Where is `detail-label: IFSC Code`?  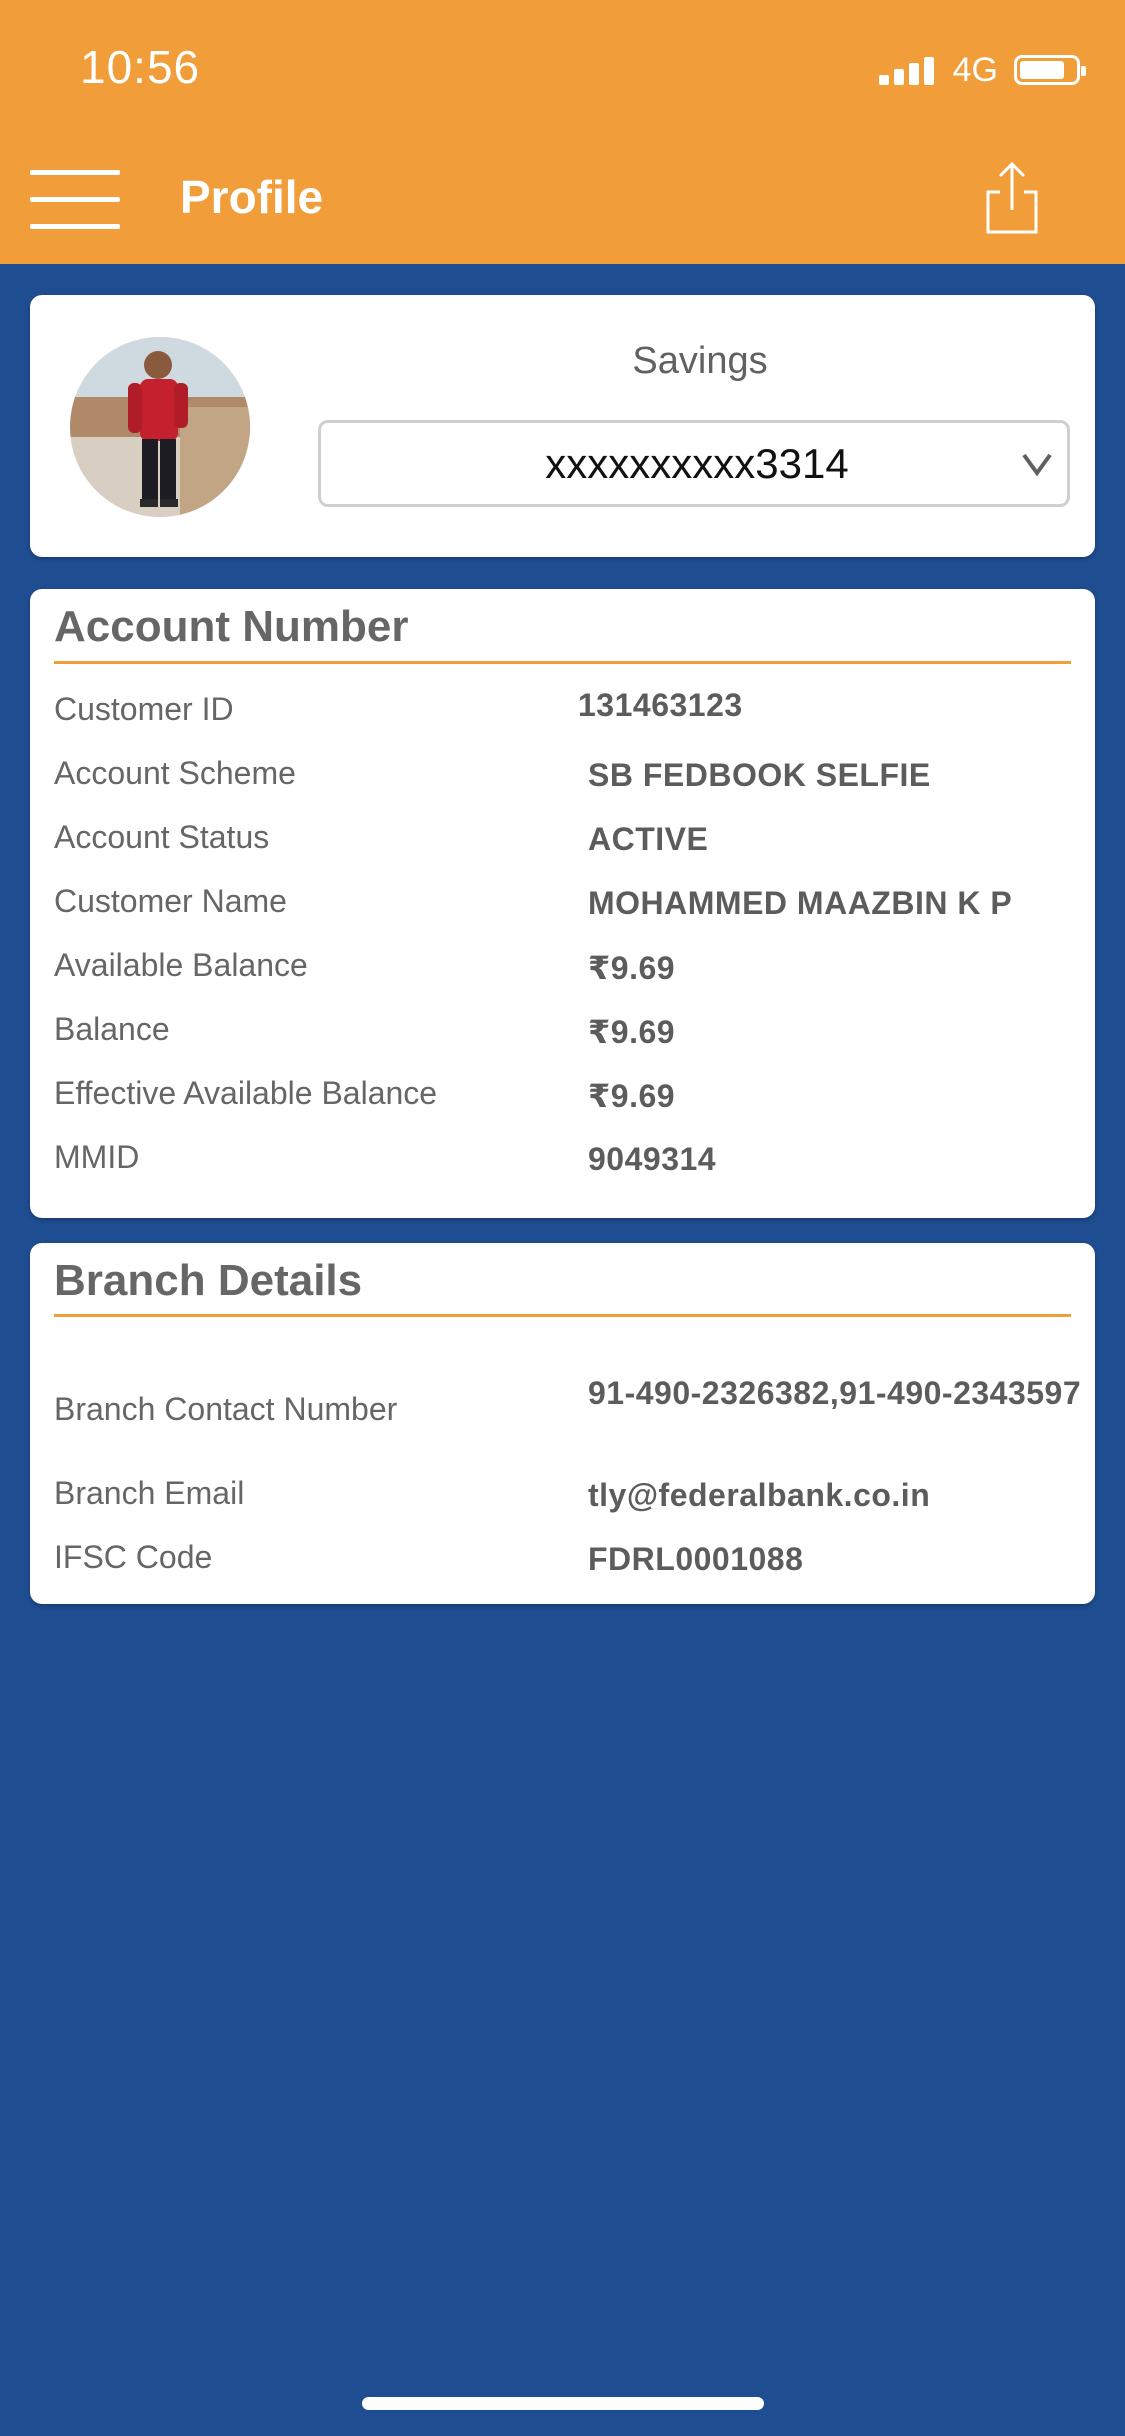
detail-label: IFSC Code is located at coordinates (133, 1557).